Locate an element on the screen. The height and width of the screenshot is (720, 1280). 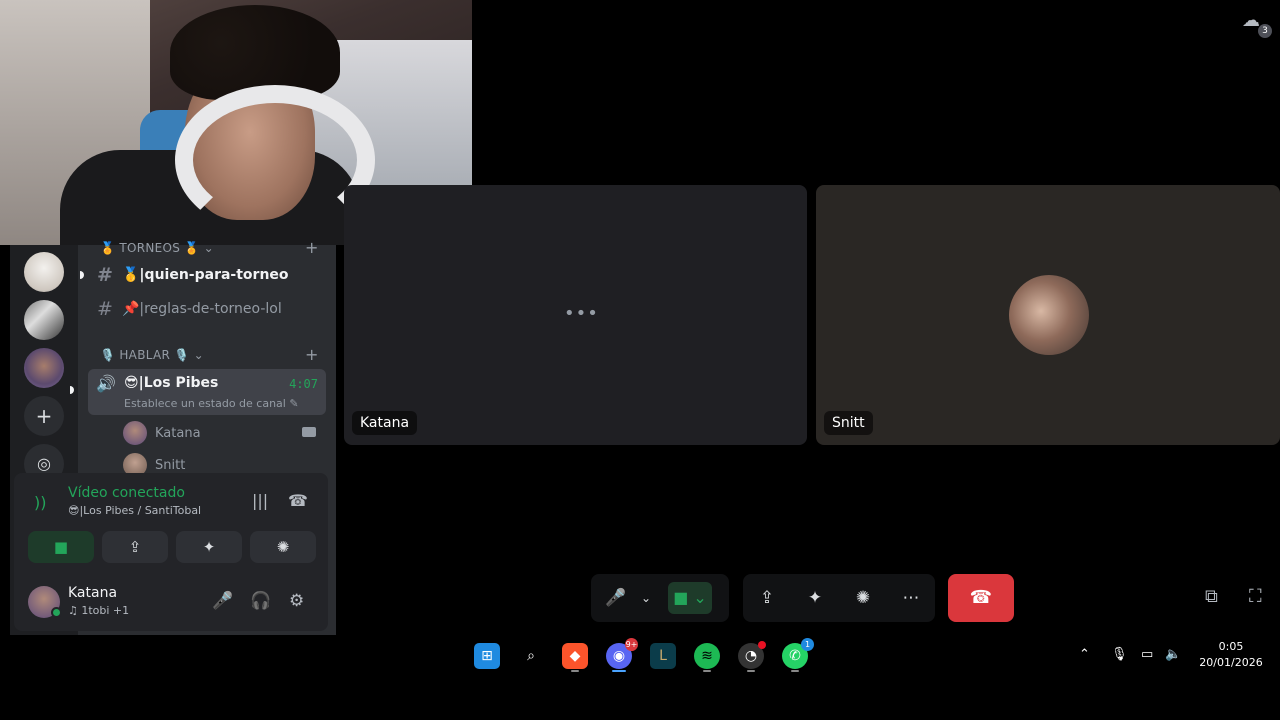
discord-app-icon: ◉ 9+ is located at coordinates (622, 653).